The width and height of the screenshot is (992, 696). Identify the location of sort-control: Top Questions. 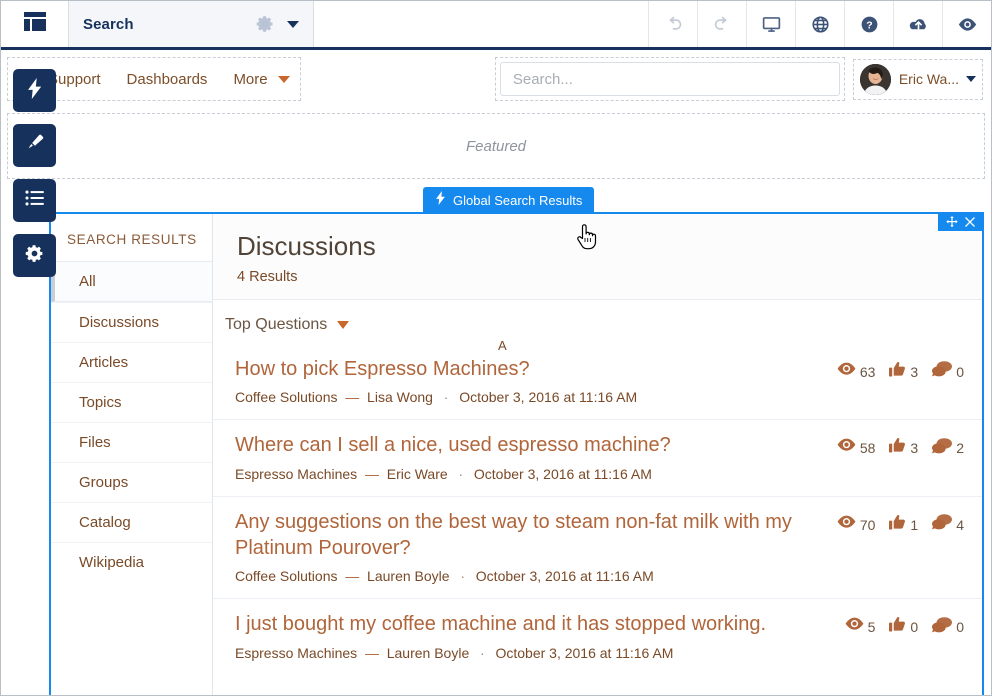
(597, 322).